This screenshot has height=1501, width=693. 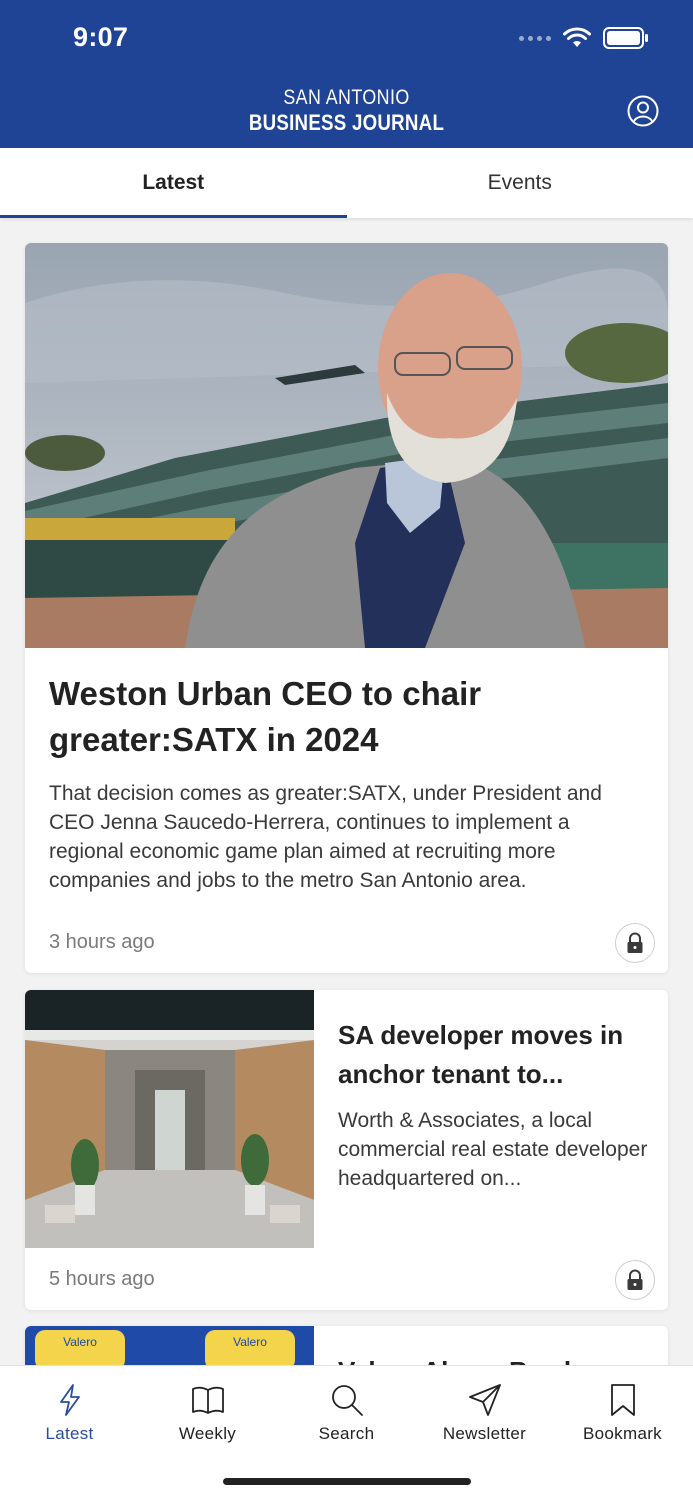 I want to click on send-icon, so click(x=485, y=1400).